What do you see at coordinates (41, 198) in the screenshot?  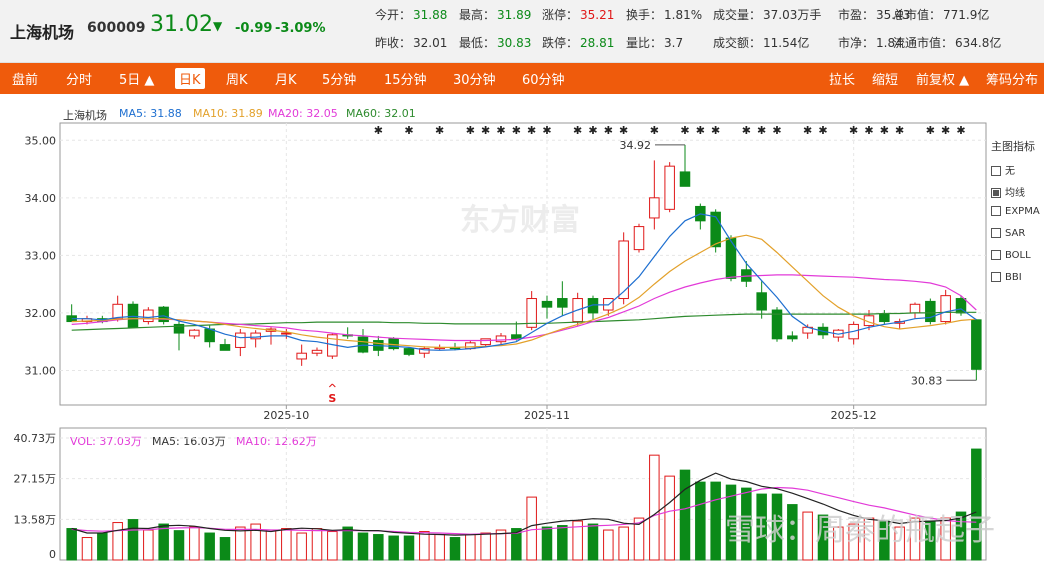 I see `y-tick-label: 34.00` at bounding box center [41, 198].